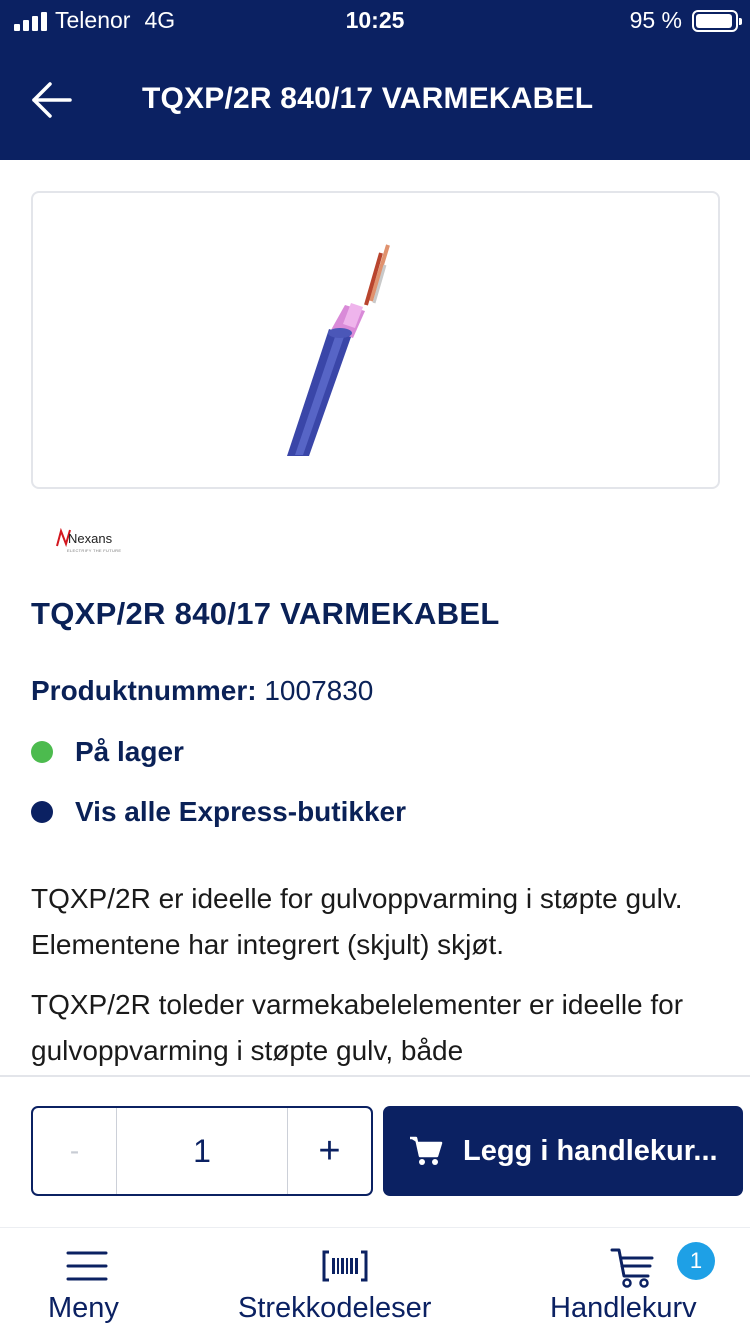 Image resolution: width=750 pixels, height=1334 pixels. Describe the element at coordinates (338, 350) in the screenshot. I see `heating-cable-image` at that location.